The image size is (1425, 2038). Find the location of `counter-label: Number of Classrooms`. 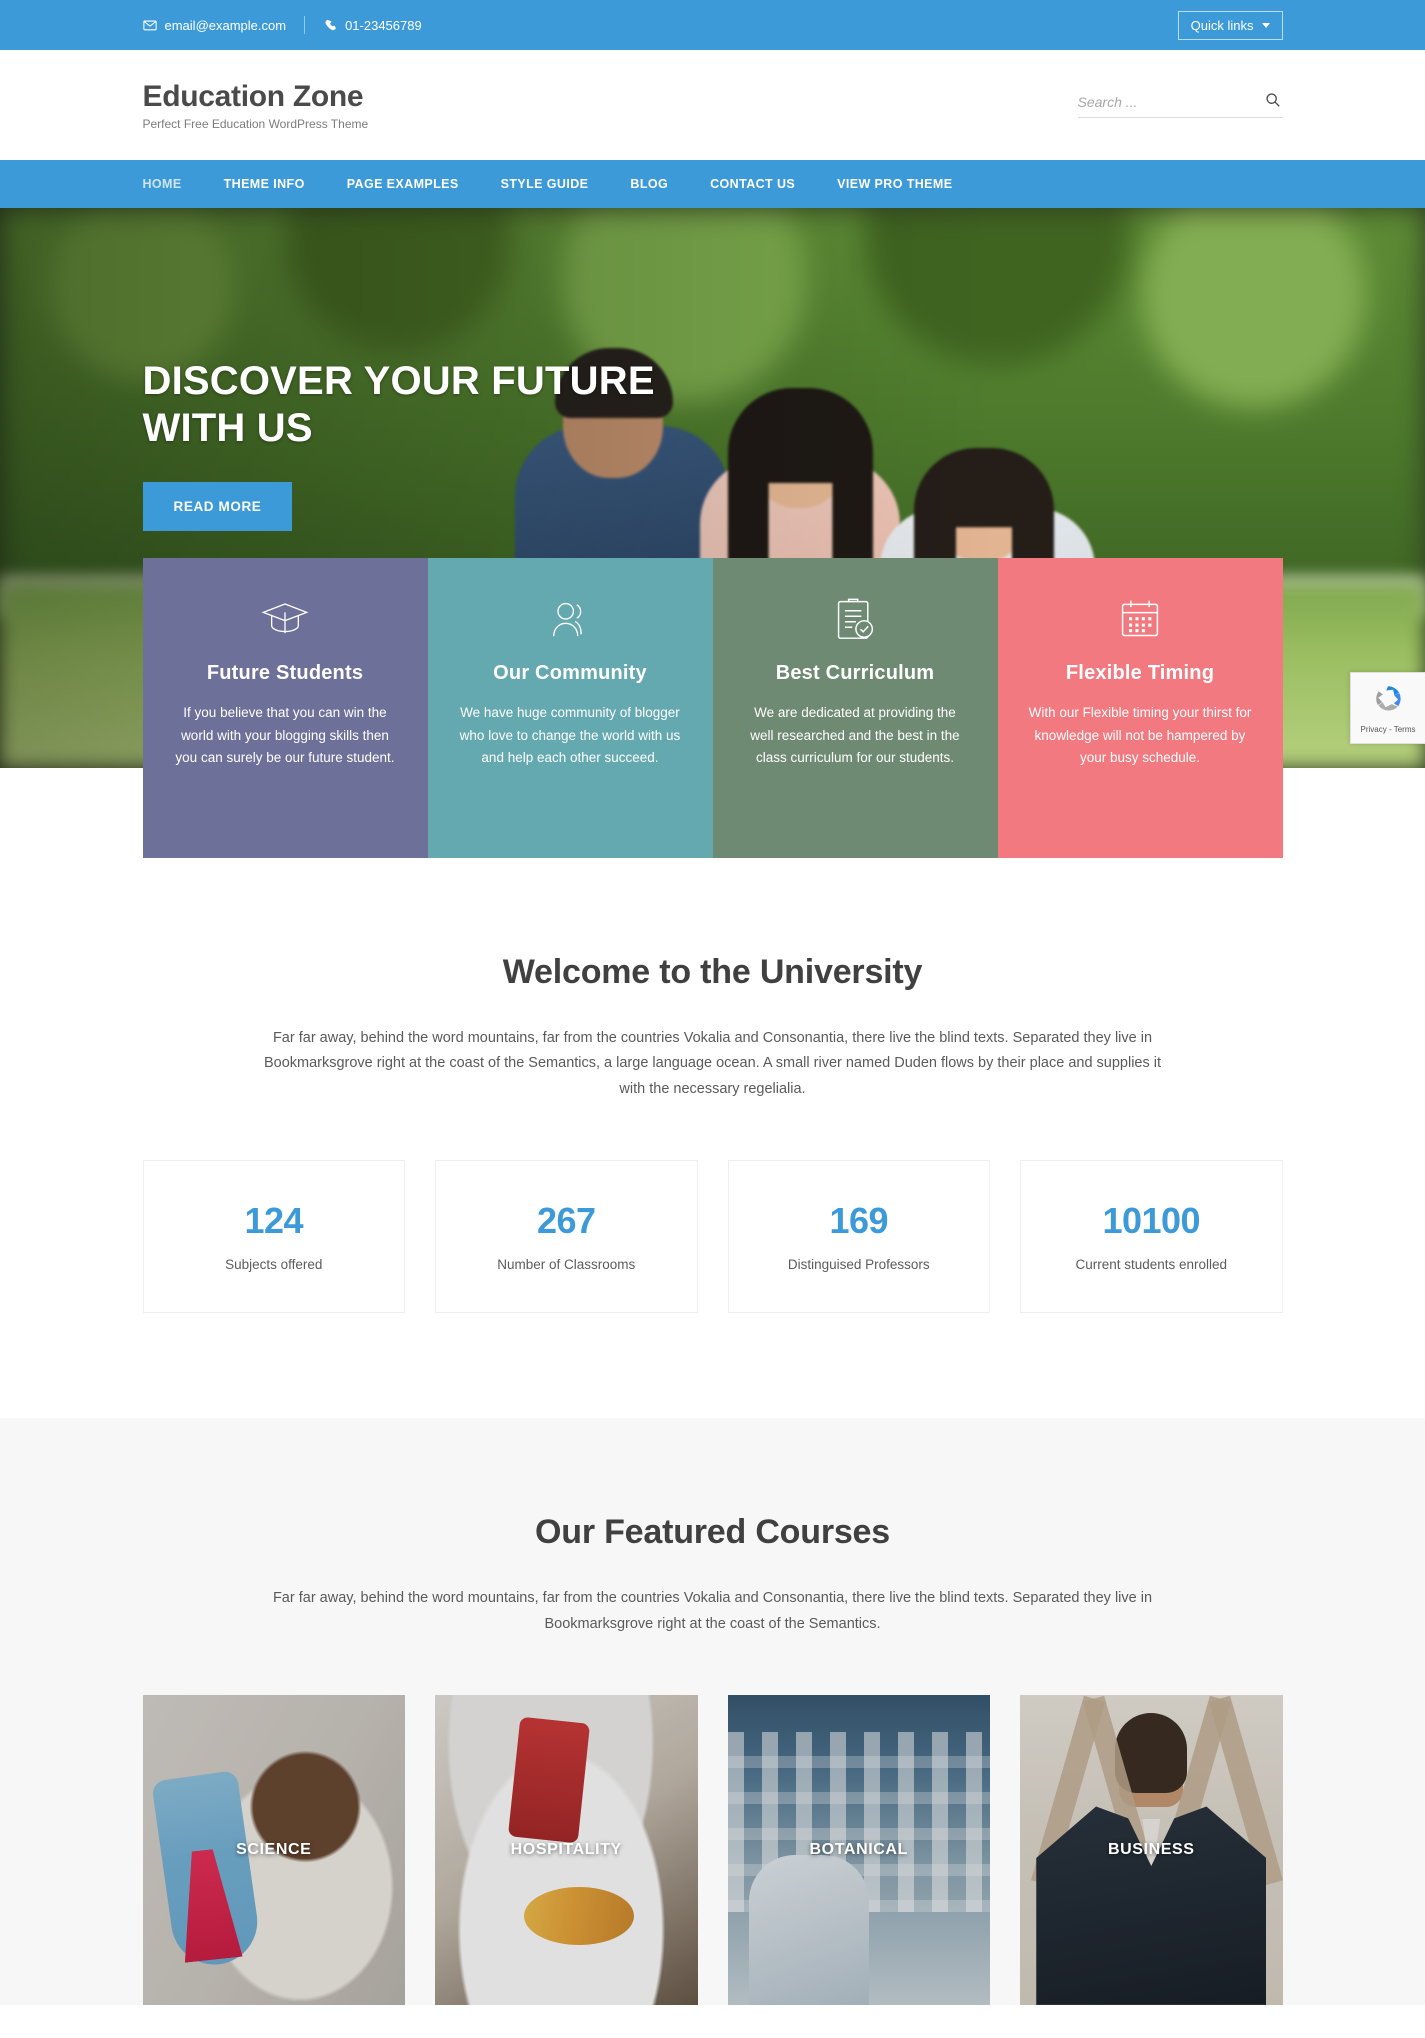

counter-label: Number of Classrooms is located at coordinates (566, 1265).